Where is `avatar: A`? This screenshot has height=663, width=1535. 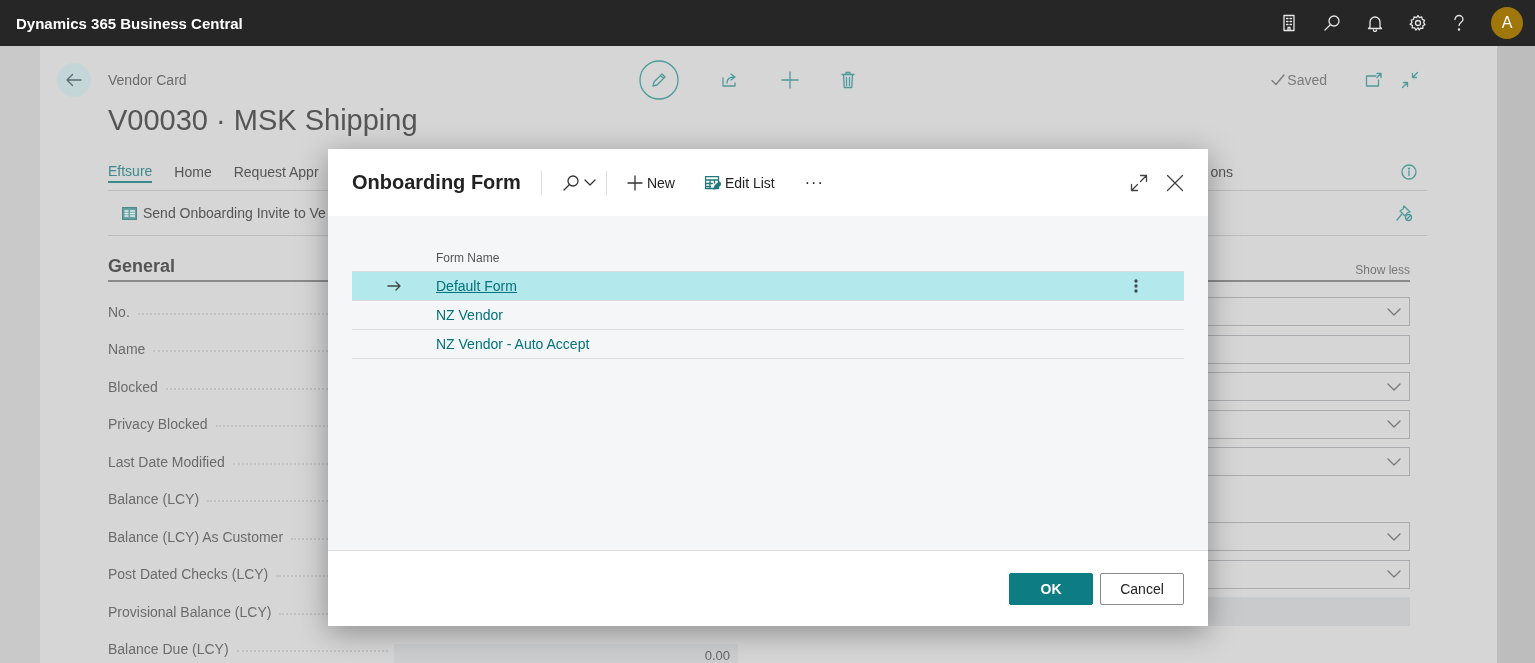
avatar: A is located at coordinates (1507, 23).